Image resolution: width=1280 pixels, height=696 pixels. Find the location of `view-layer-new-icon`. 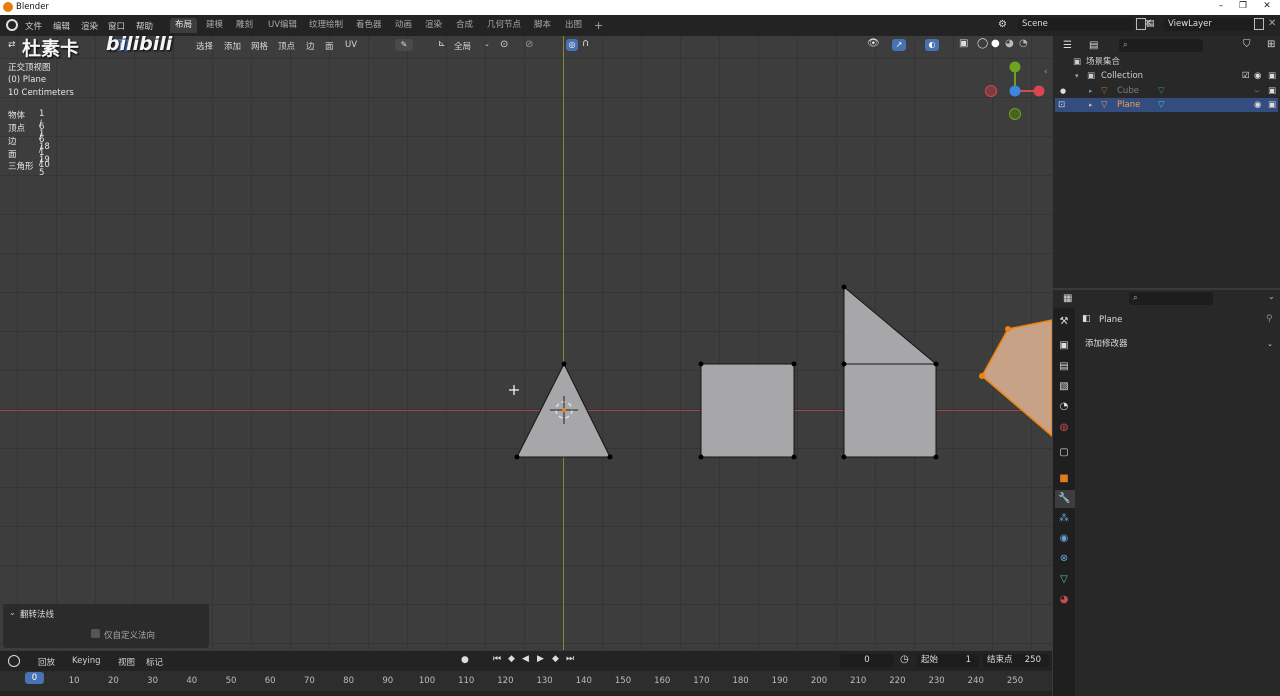

view-layer-new-icon is located at coordinates (1259, 24).